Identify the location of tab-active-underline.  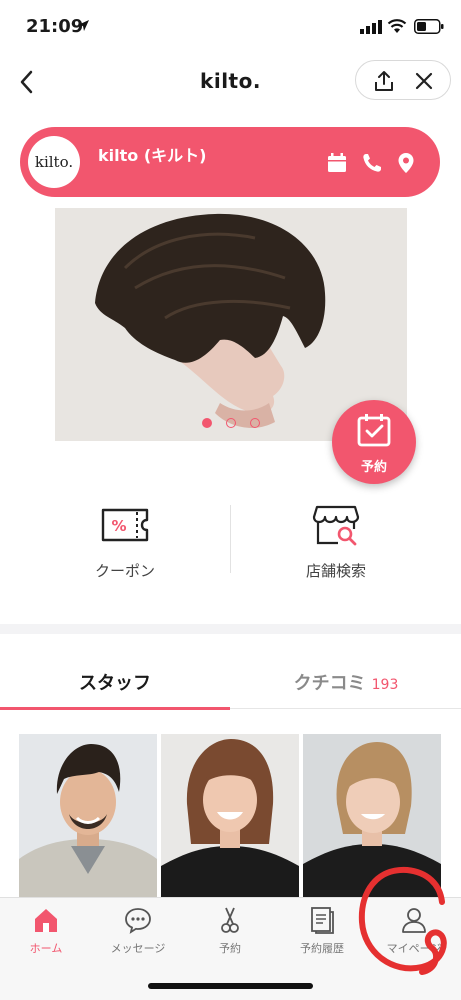
(115, 708).